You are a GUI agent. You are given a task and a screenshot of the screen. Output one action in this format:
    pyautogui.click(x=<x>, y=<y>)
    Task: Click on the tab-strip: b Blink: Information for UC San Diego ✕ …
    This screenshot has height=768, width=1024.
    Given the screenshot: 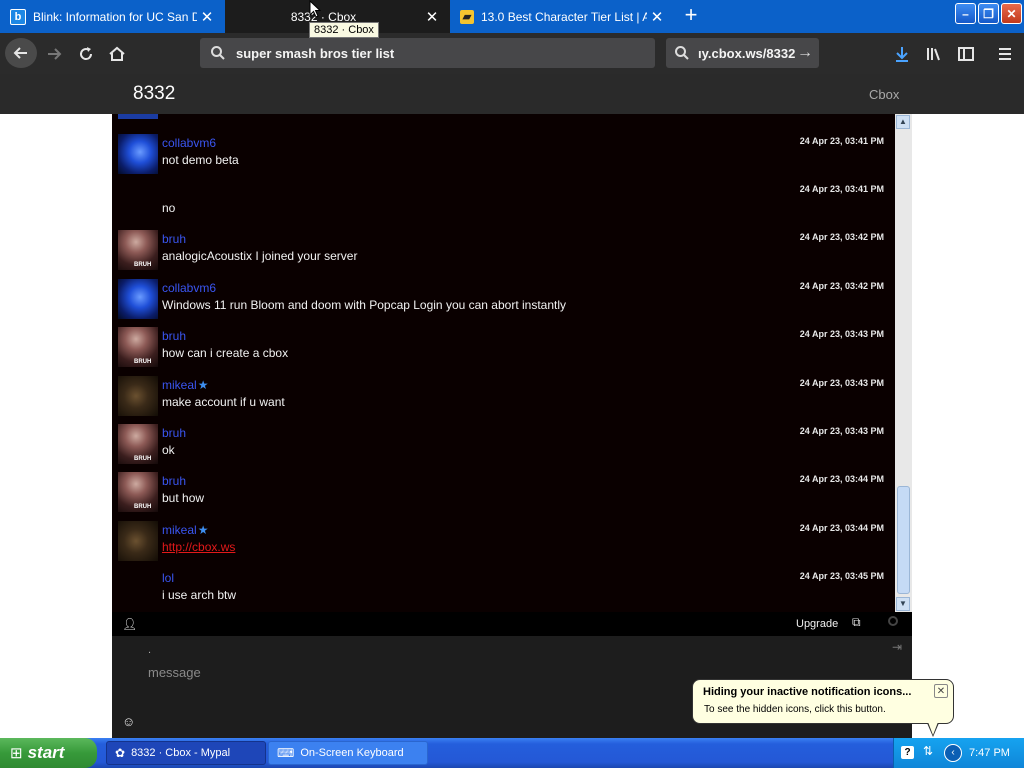 What is the action you would take?
    pyautogui.click(x=512, y=16)
    